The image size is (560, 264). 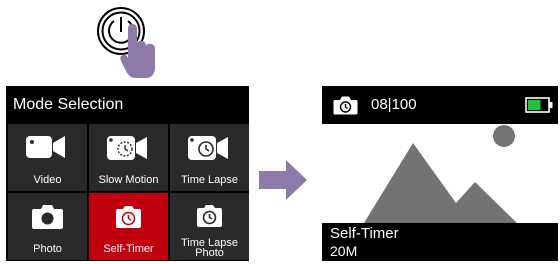 I want to click on mode-tile-time-lapse-photo: Time Lapse Photo, so click(x=209, y=226).